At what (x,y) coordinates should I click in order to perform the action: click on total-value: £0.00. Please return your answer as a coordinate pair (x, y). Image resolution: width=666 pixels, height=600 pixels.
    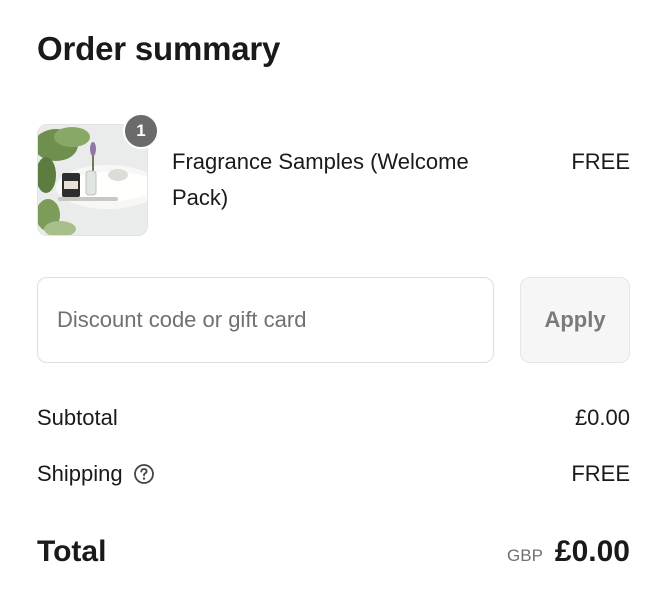
    Looking at the image, I should click on (592, 551).